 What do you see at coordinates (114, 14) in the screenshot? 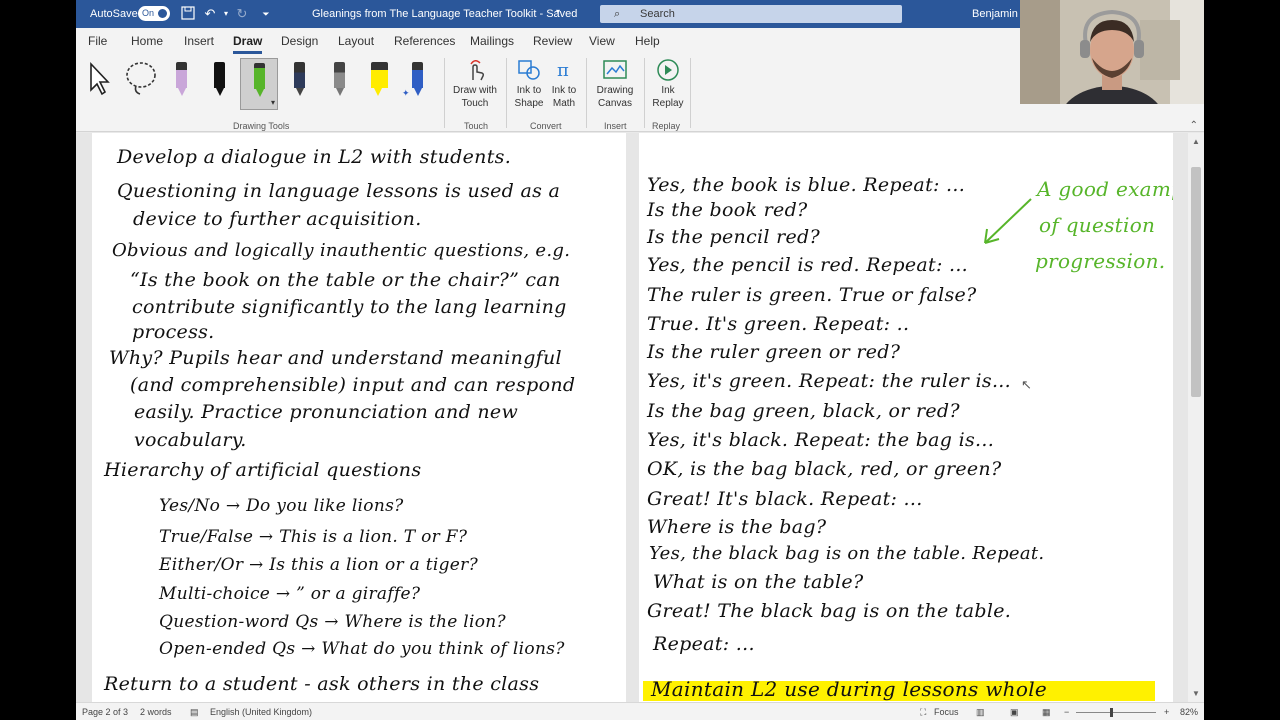
I see `autosave-label: AutoSave` at bounding box center [114, 14].